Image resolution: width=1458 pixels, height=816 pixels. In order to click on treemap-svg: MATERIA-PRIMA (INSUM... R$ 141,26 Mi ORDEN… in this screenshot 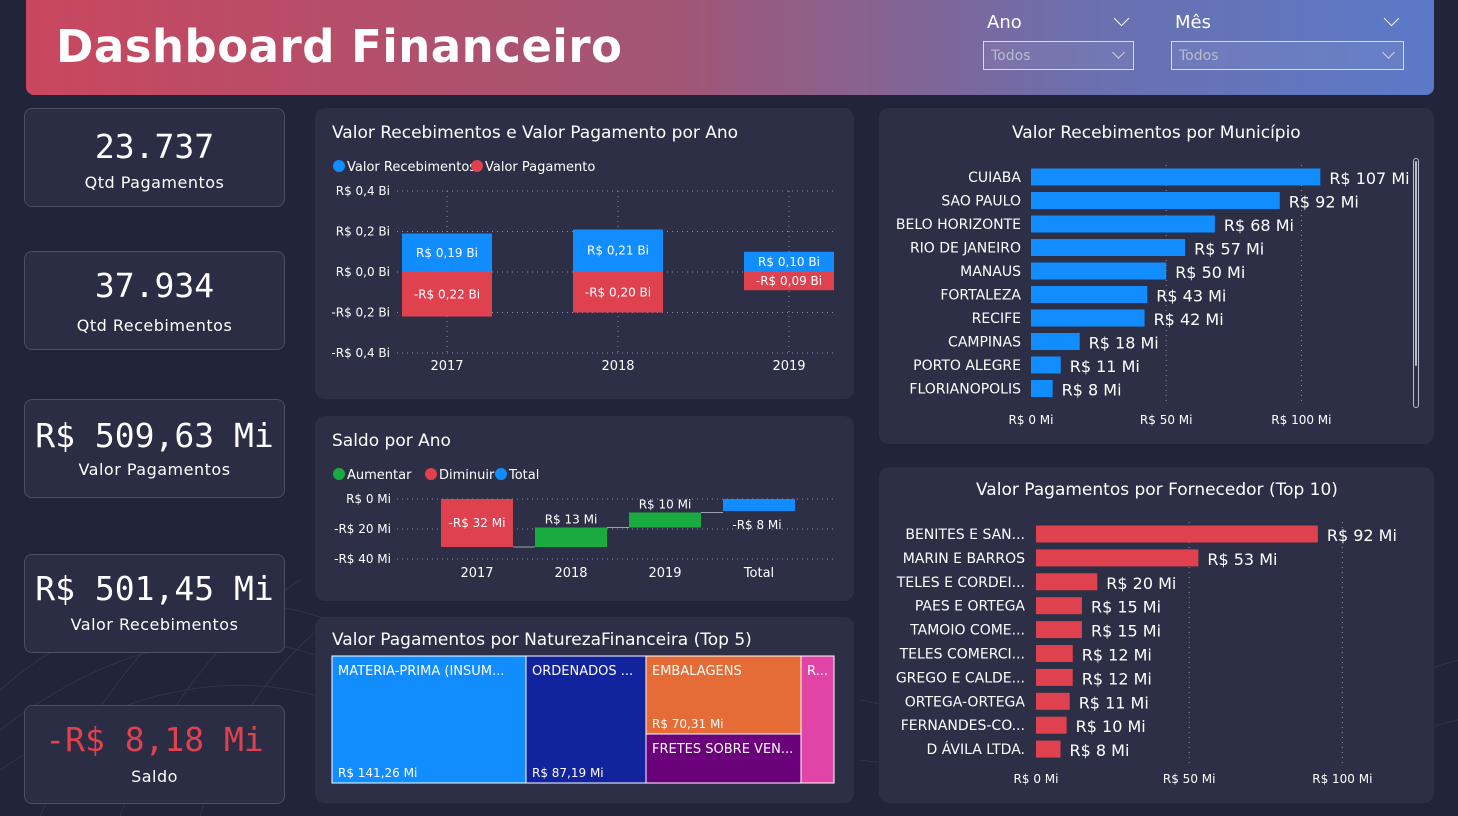, I will do `click(583, 719)`.